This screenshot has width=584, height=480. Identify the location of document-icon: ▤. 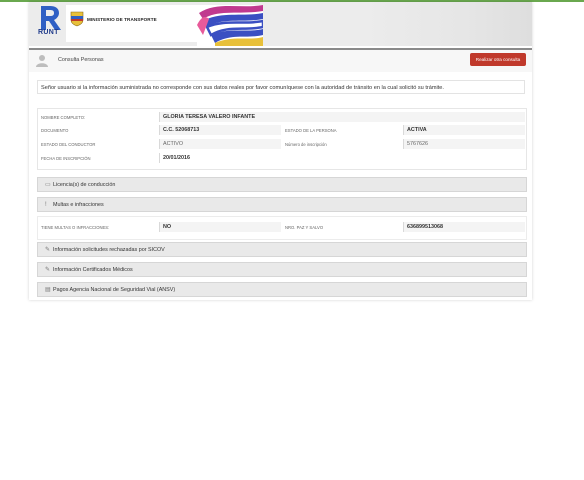
(48, 290).